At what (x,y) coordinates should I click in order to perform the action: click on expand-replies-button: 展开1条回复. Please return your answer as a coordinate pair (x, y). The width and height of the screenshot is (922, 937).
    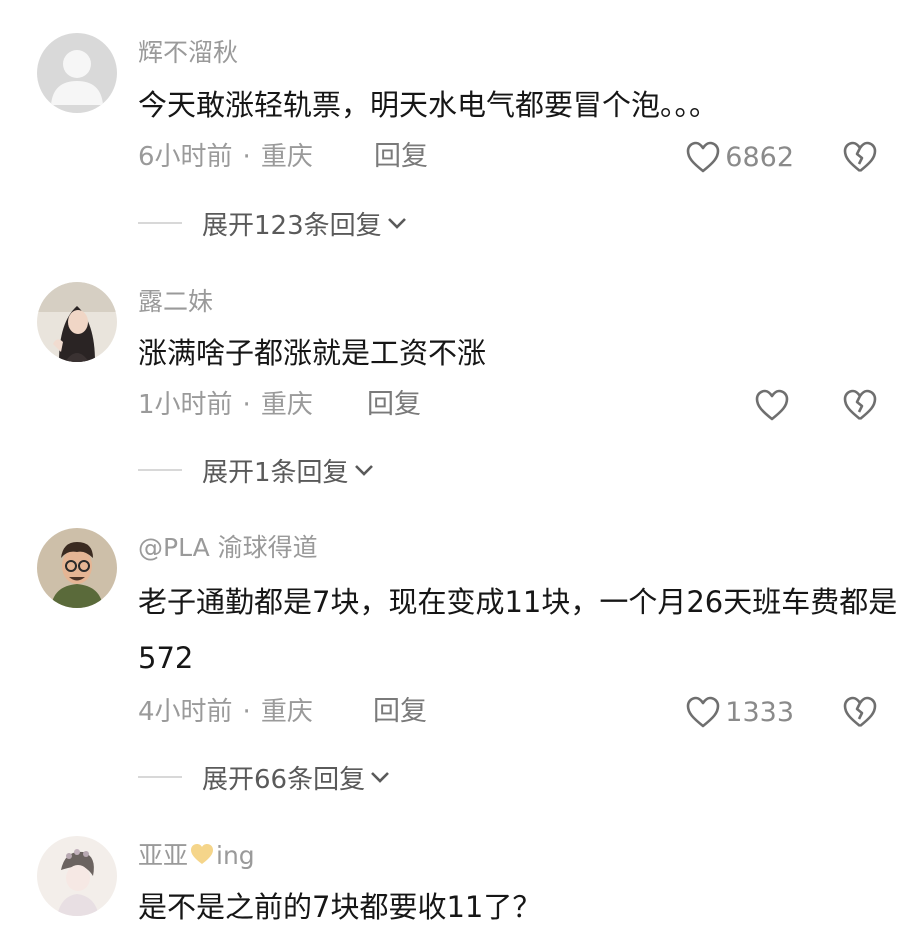
    Looking at the image, I should click on (256, 470).